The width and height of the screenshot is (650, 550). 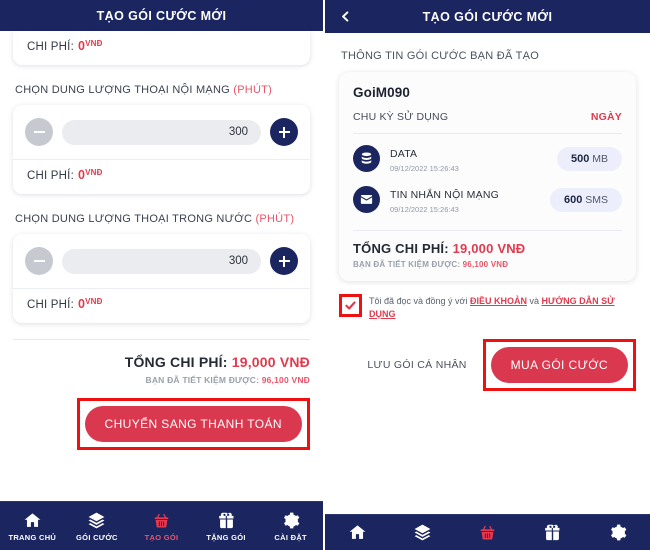 I want to click on cost-label: CHI PHÍ:, so click(x=50, y=47).